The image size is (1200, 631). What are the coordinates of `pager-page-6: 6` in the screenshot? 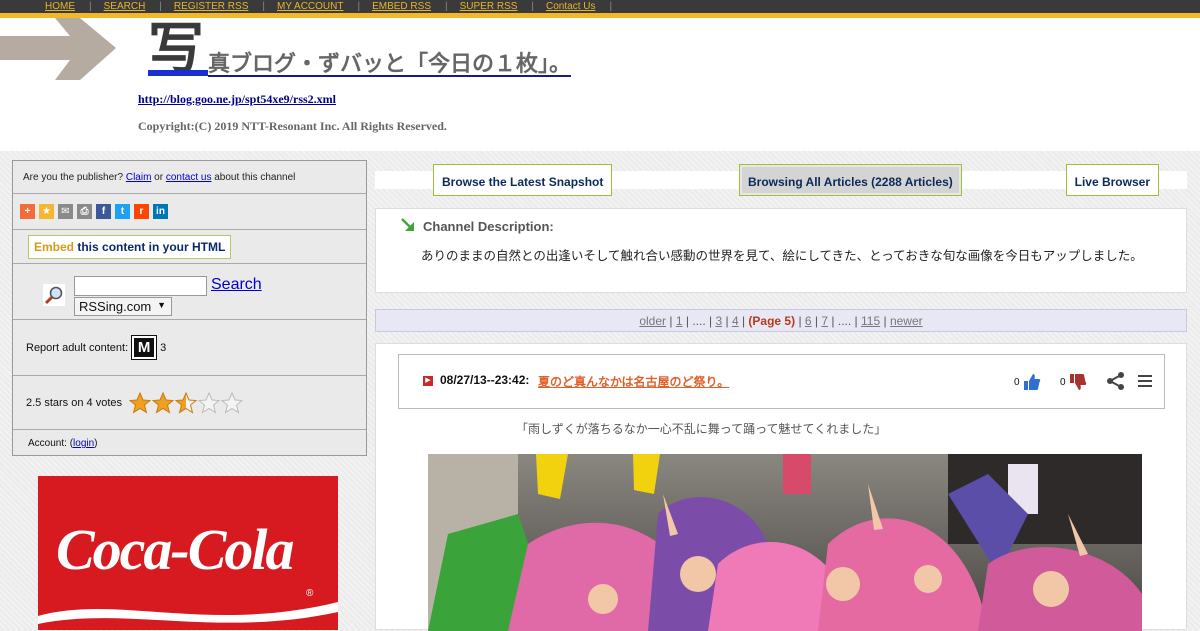 It's located at (808, 321).